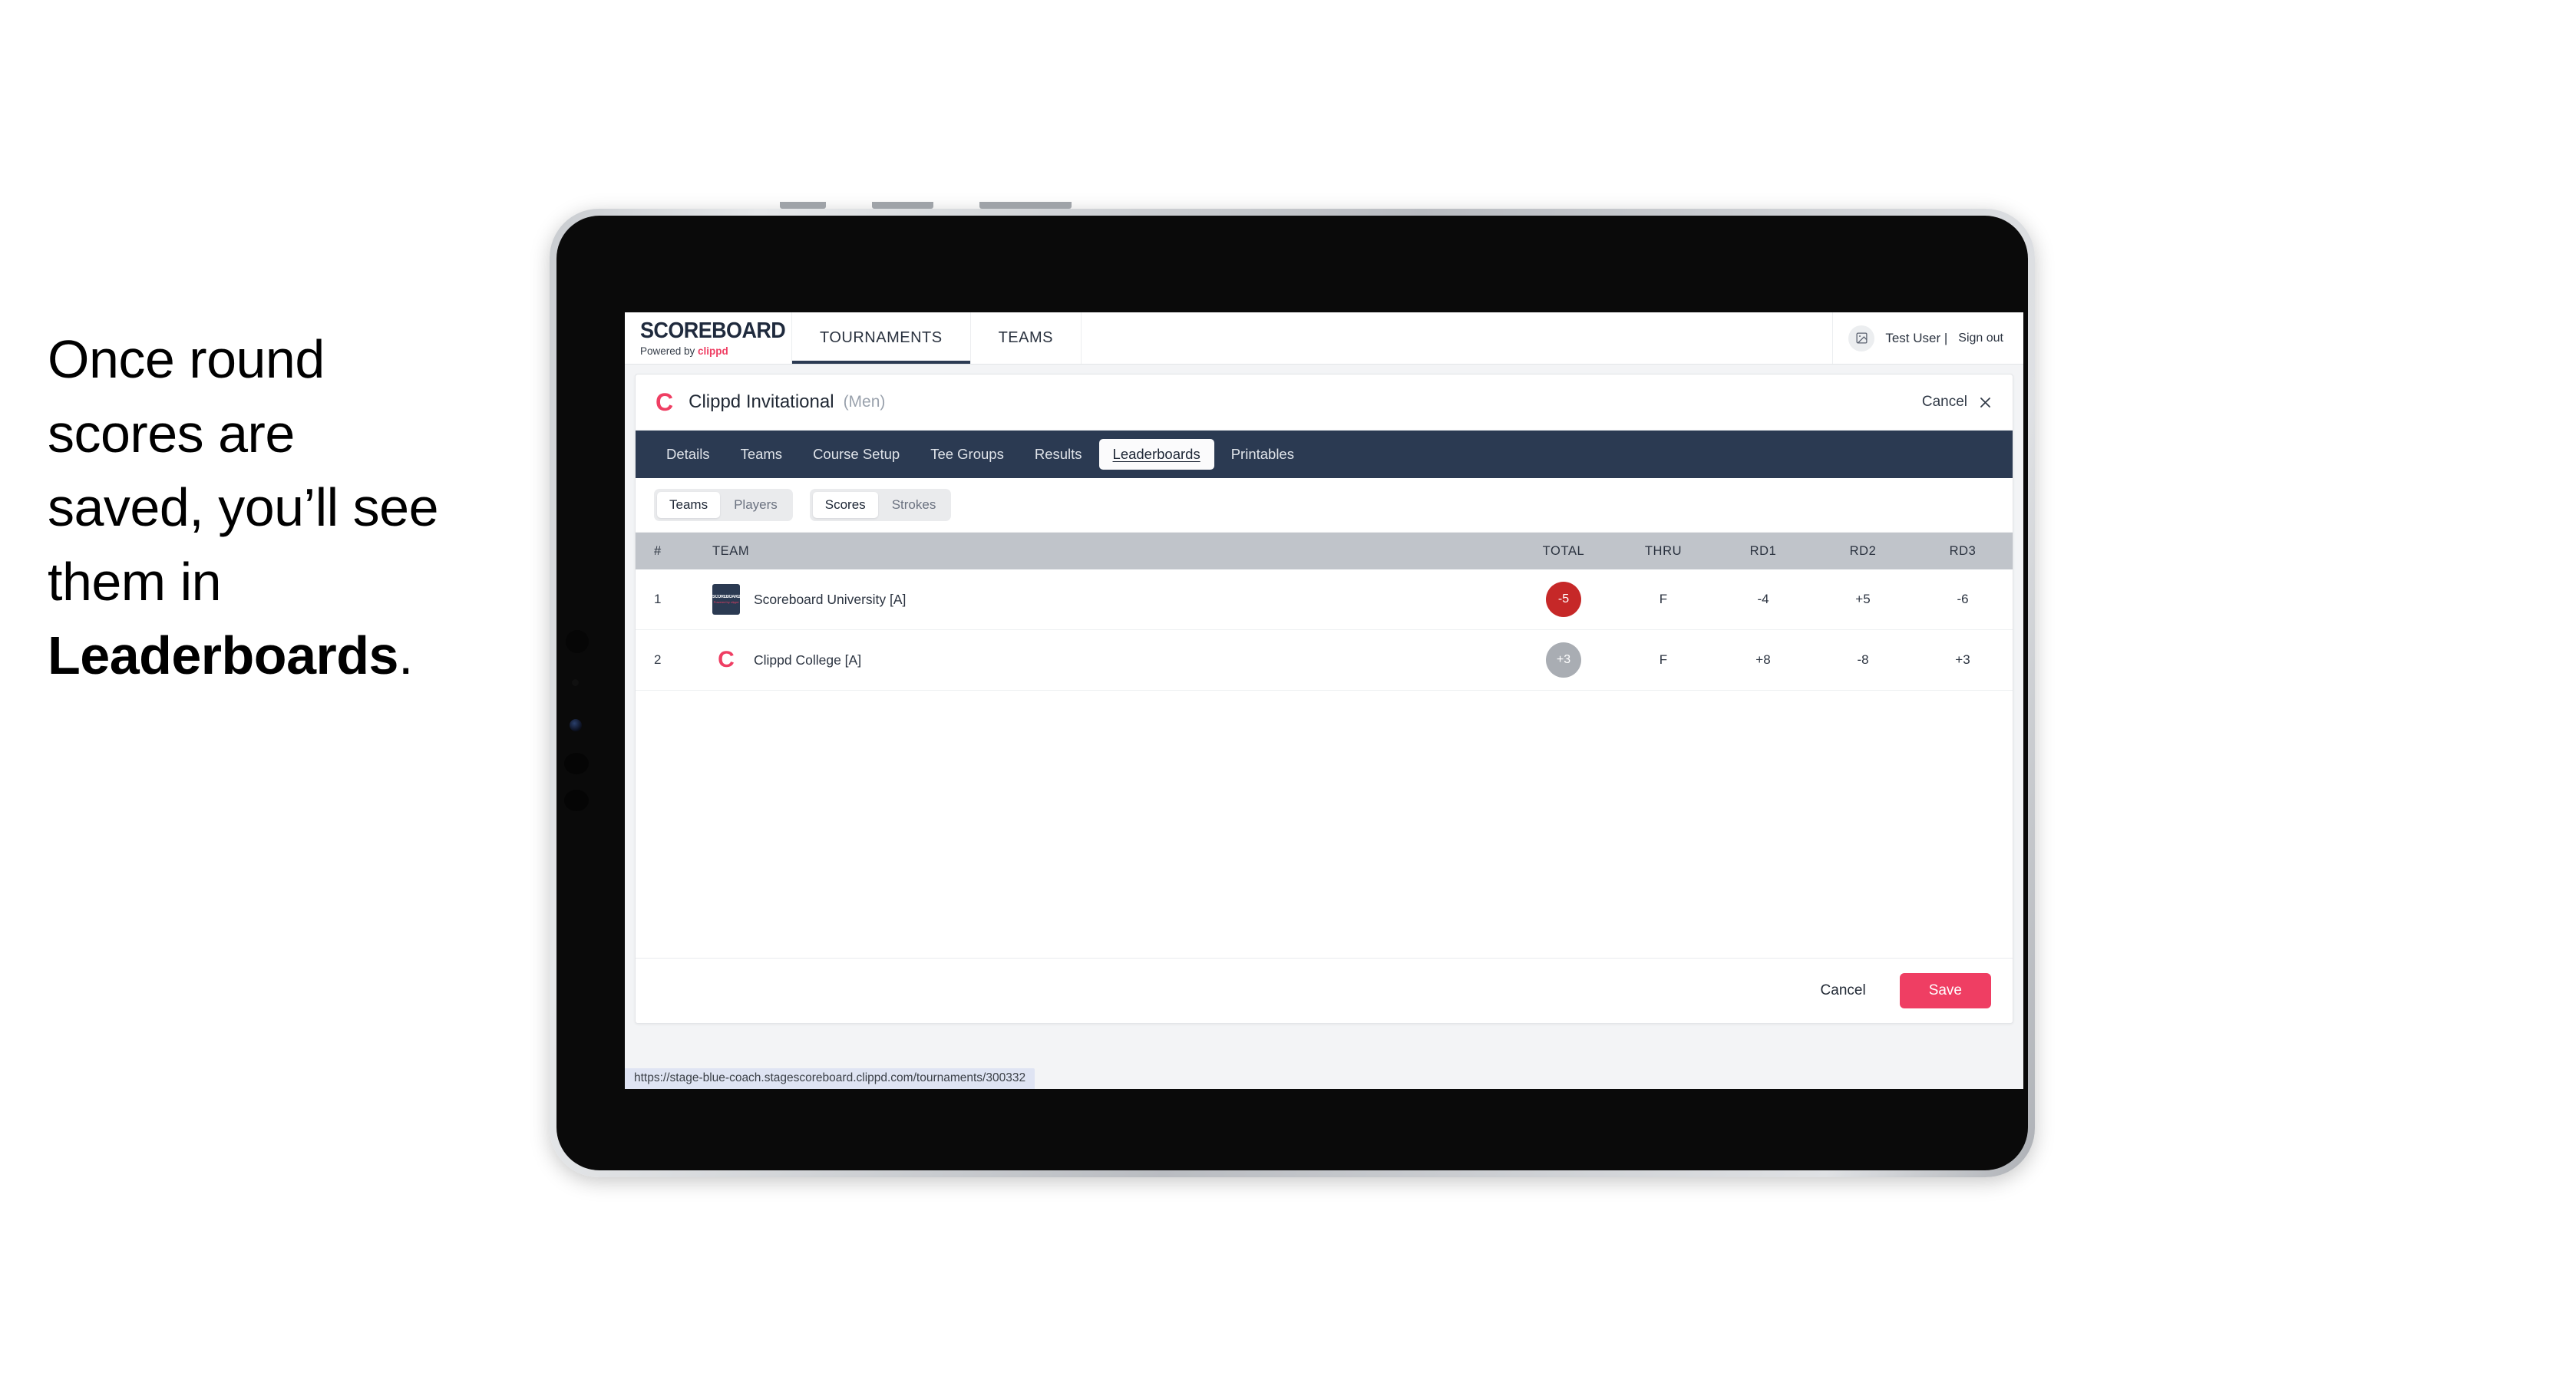  What do you see at coordinates (1156, 455) in the screenshot?
I see `tab-leaderboards: Leaderboards` at bounding box center [1156, 455].